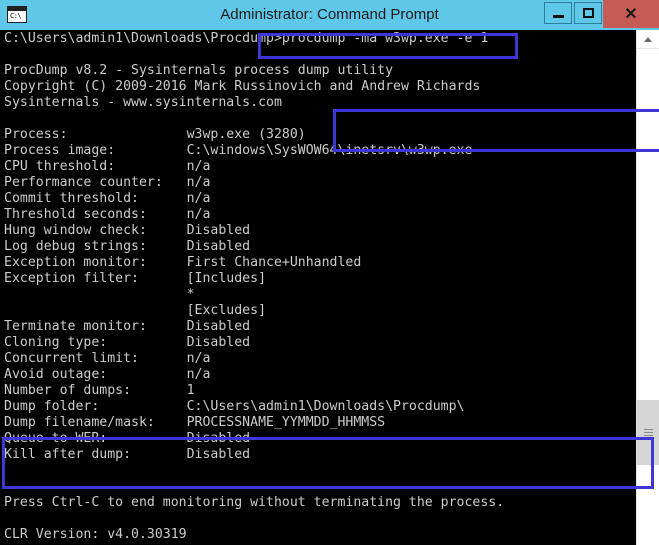 This screenshot has width=659, height=545. What do you see at coordinates (135, 310) in the screenshot?
I see `terminal-line: [Excludes]` at bounding box center [135, 310].